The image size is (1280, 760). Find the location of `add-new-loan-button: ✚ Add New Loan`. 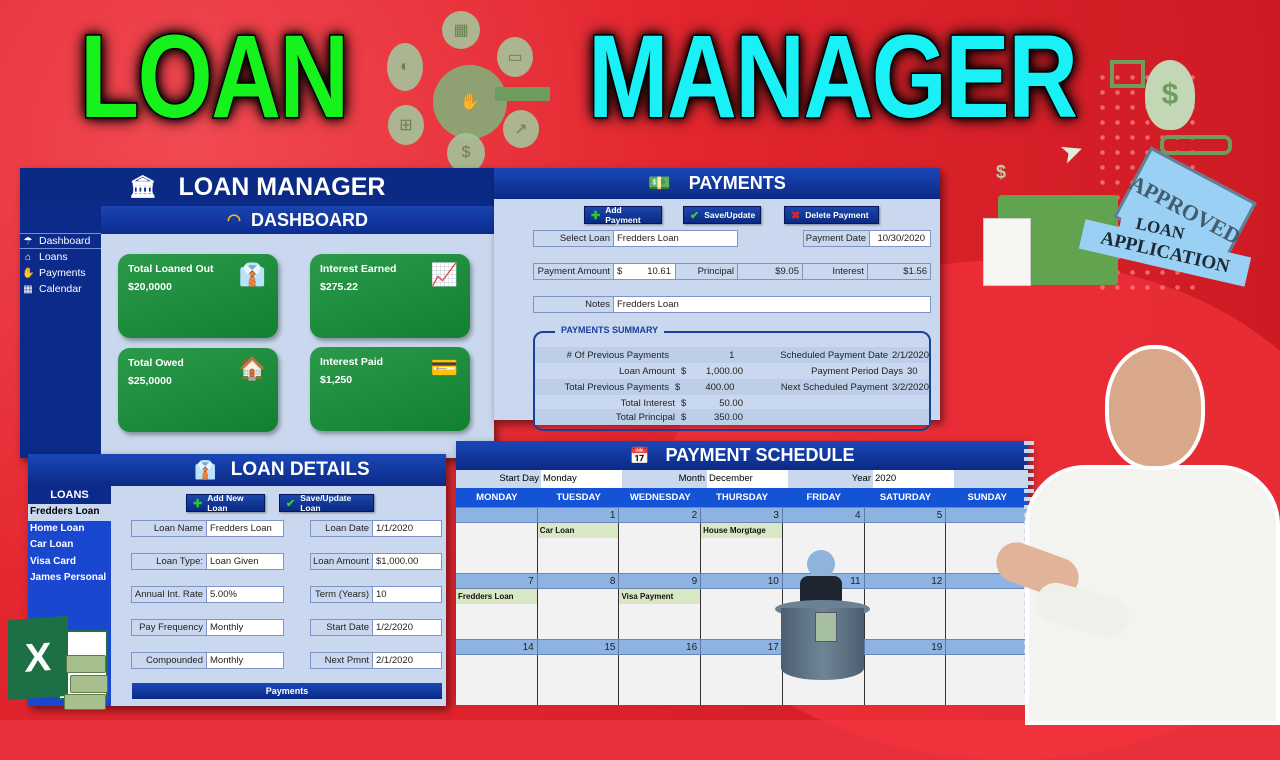

add-new-loan-button: ✚ Add New Loan is located at coordinates (225, 503).